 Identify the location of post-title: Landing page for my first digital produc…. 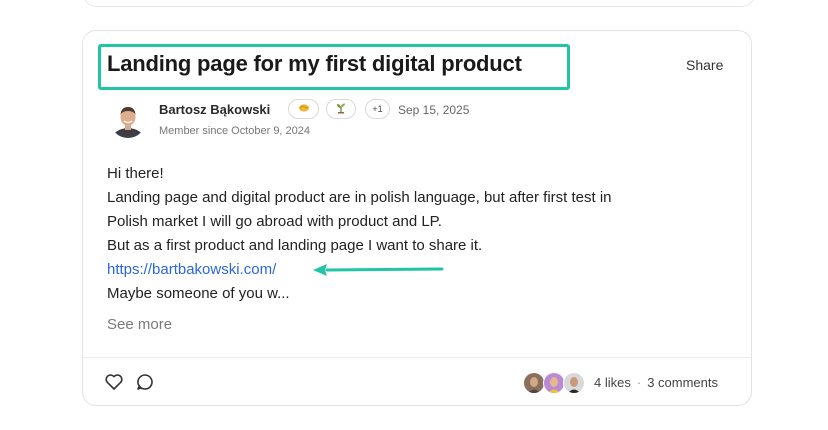
(314, 64).